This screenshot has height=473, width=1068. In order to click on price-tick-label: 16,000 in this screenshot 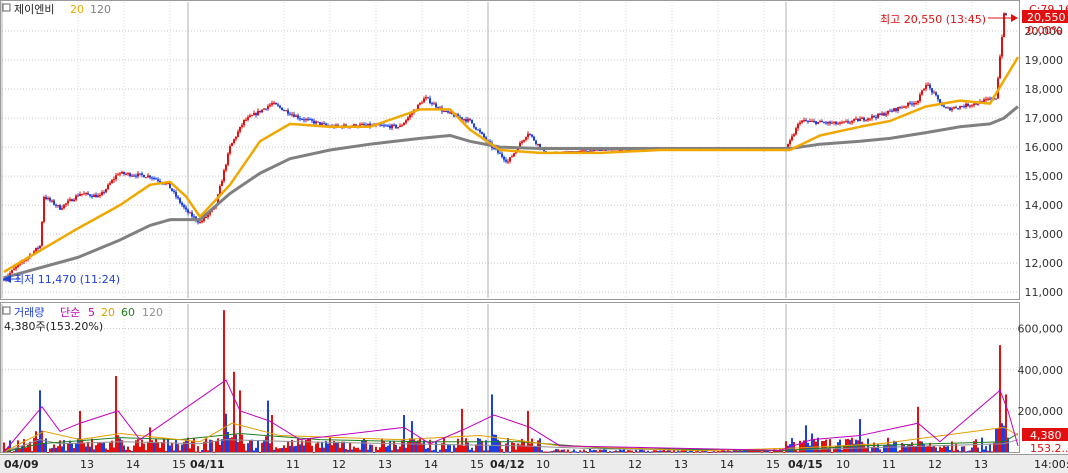, I will do `click(1044, 147)`.